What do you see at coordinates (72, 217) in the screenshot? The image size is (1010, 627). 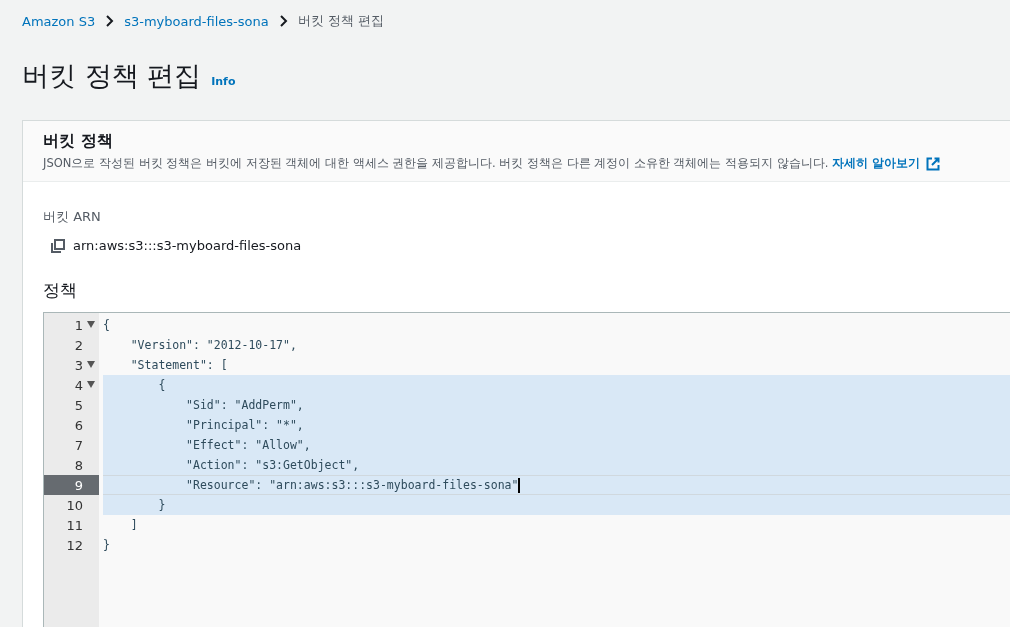 I see `arn-label: 버킷 ARN` at bounding box center [72, 217].